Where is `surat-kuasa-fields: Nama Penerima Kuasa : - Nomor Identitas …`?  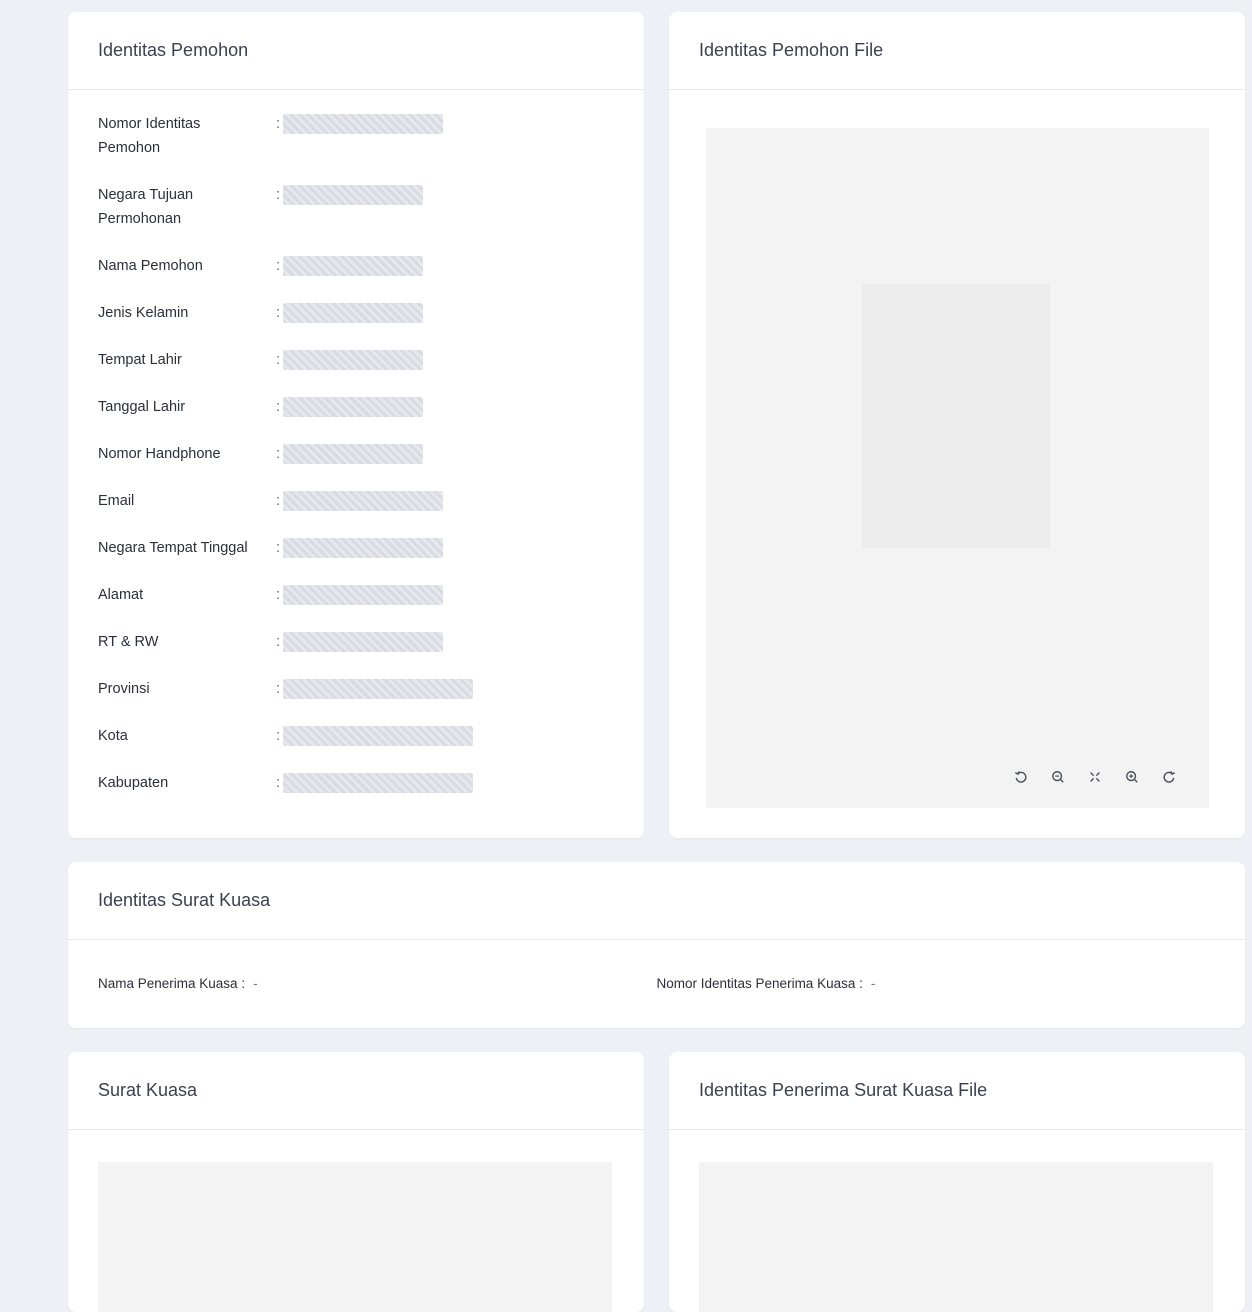 surat-kuasa-fields: Nama Penerima Kuasa : - Nomor Identitas … is located at coordinates (656, 983).